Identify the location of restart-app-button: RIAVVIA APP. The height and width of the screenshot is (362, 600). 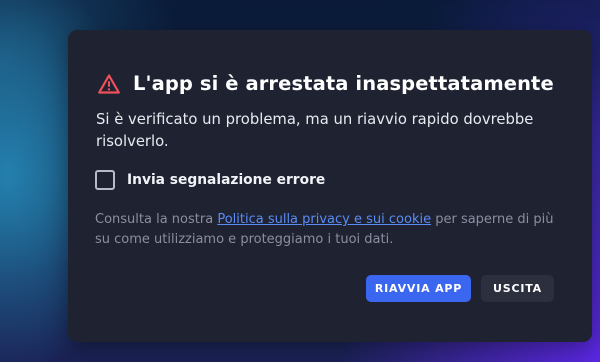
(418, 288).